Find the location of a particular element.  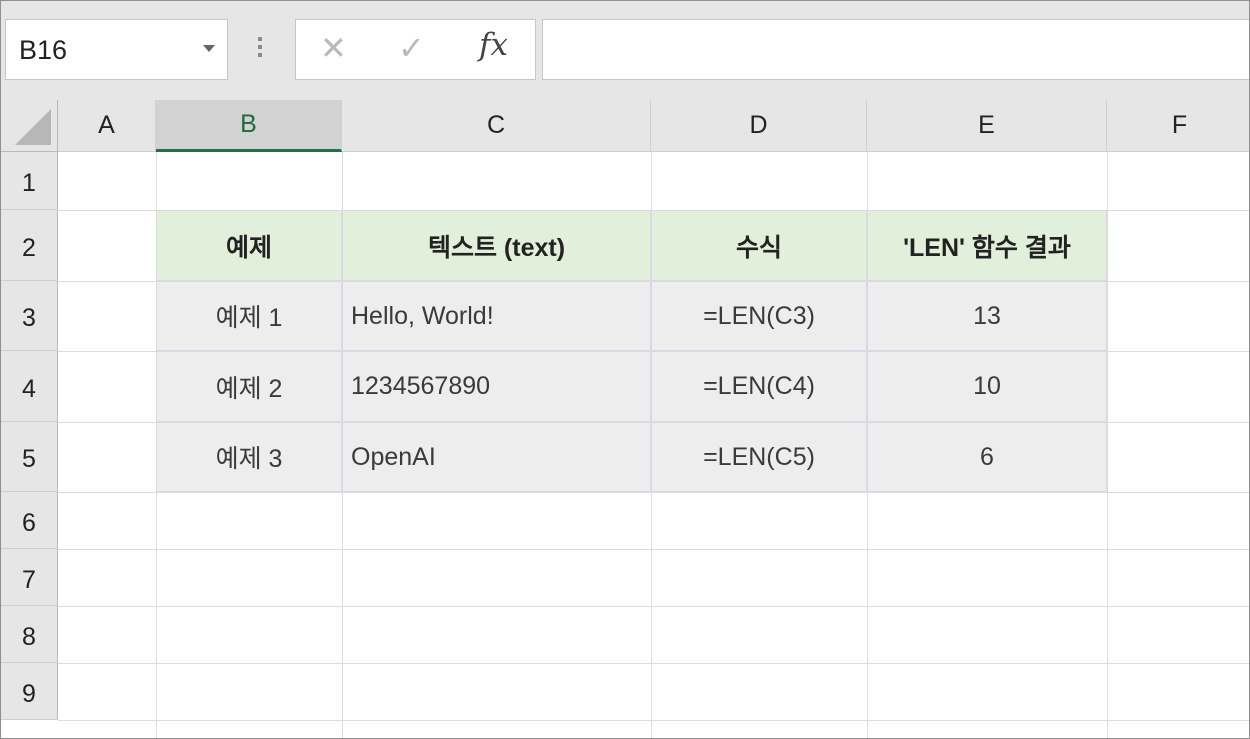

close-icon: ✕ is located at coordinates (333, 48).